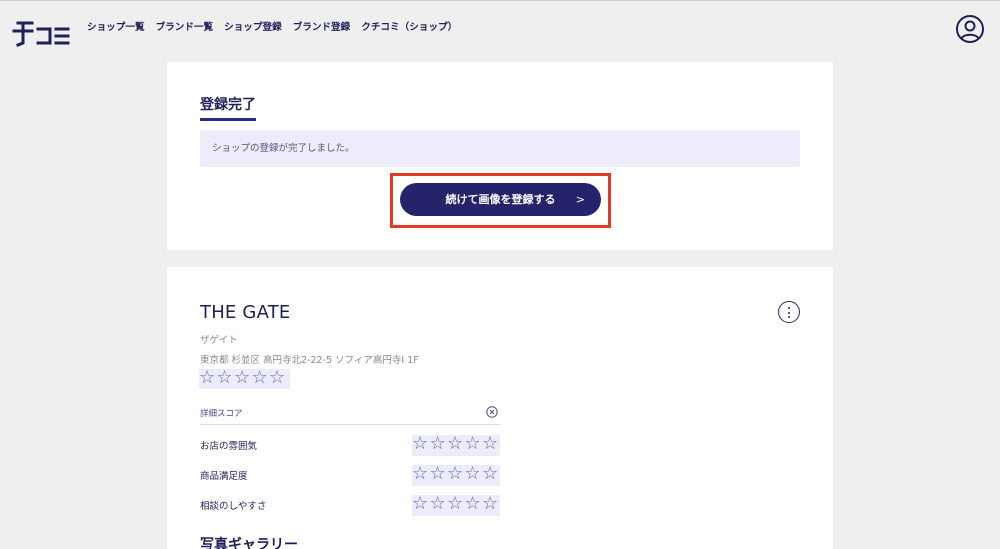 The width and height of the screenshot is (1000, 549). What do you see at coordinates (224, 476) in the screenshot?
I see `score-label-satisfaction: 商品満足度` at bounding box center [224, 476].